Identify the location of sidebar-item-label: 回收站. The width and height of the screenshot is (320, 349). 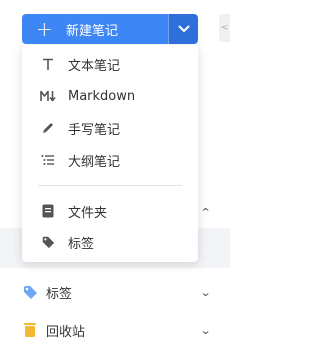
(66, 332).